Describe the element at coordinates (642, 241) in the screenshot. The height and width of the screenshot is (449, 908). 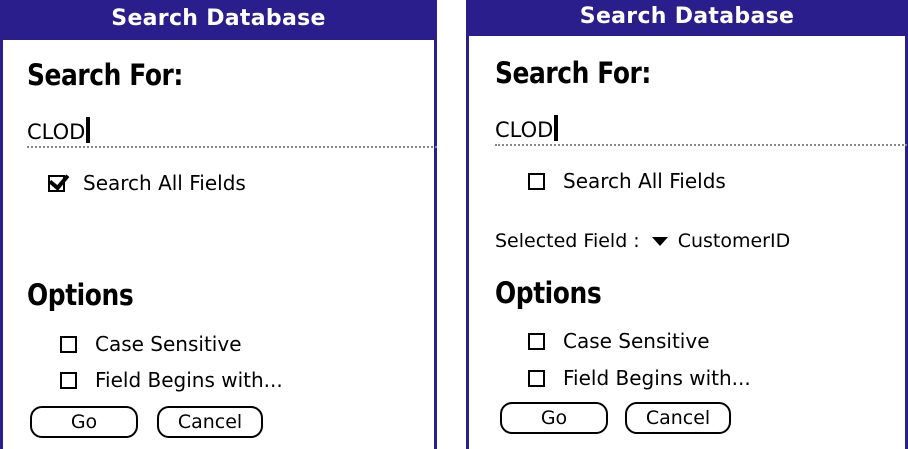
I see `selected-field-row: Selected Field : CustomerID` at that location.